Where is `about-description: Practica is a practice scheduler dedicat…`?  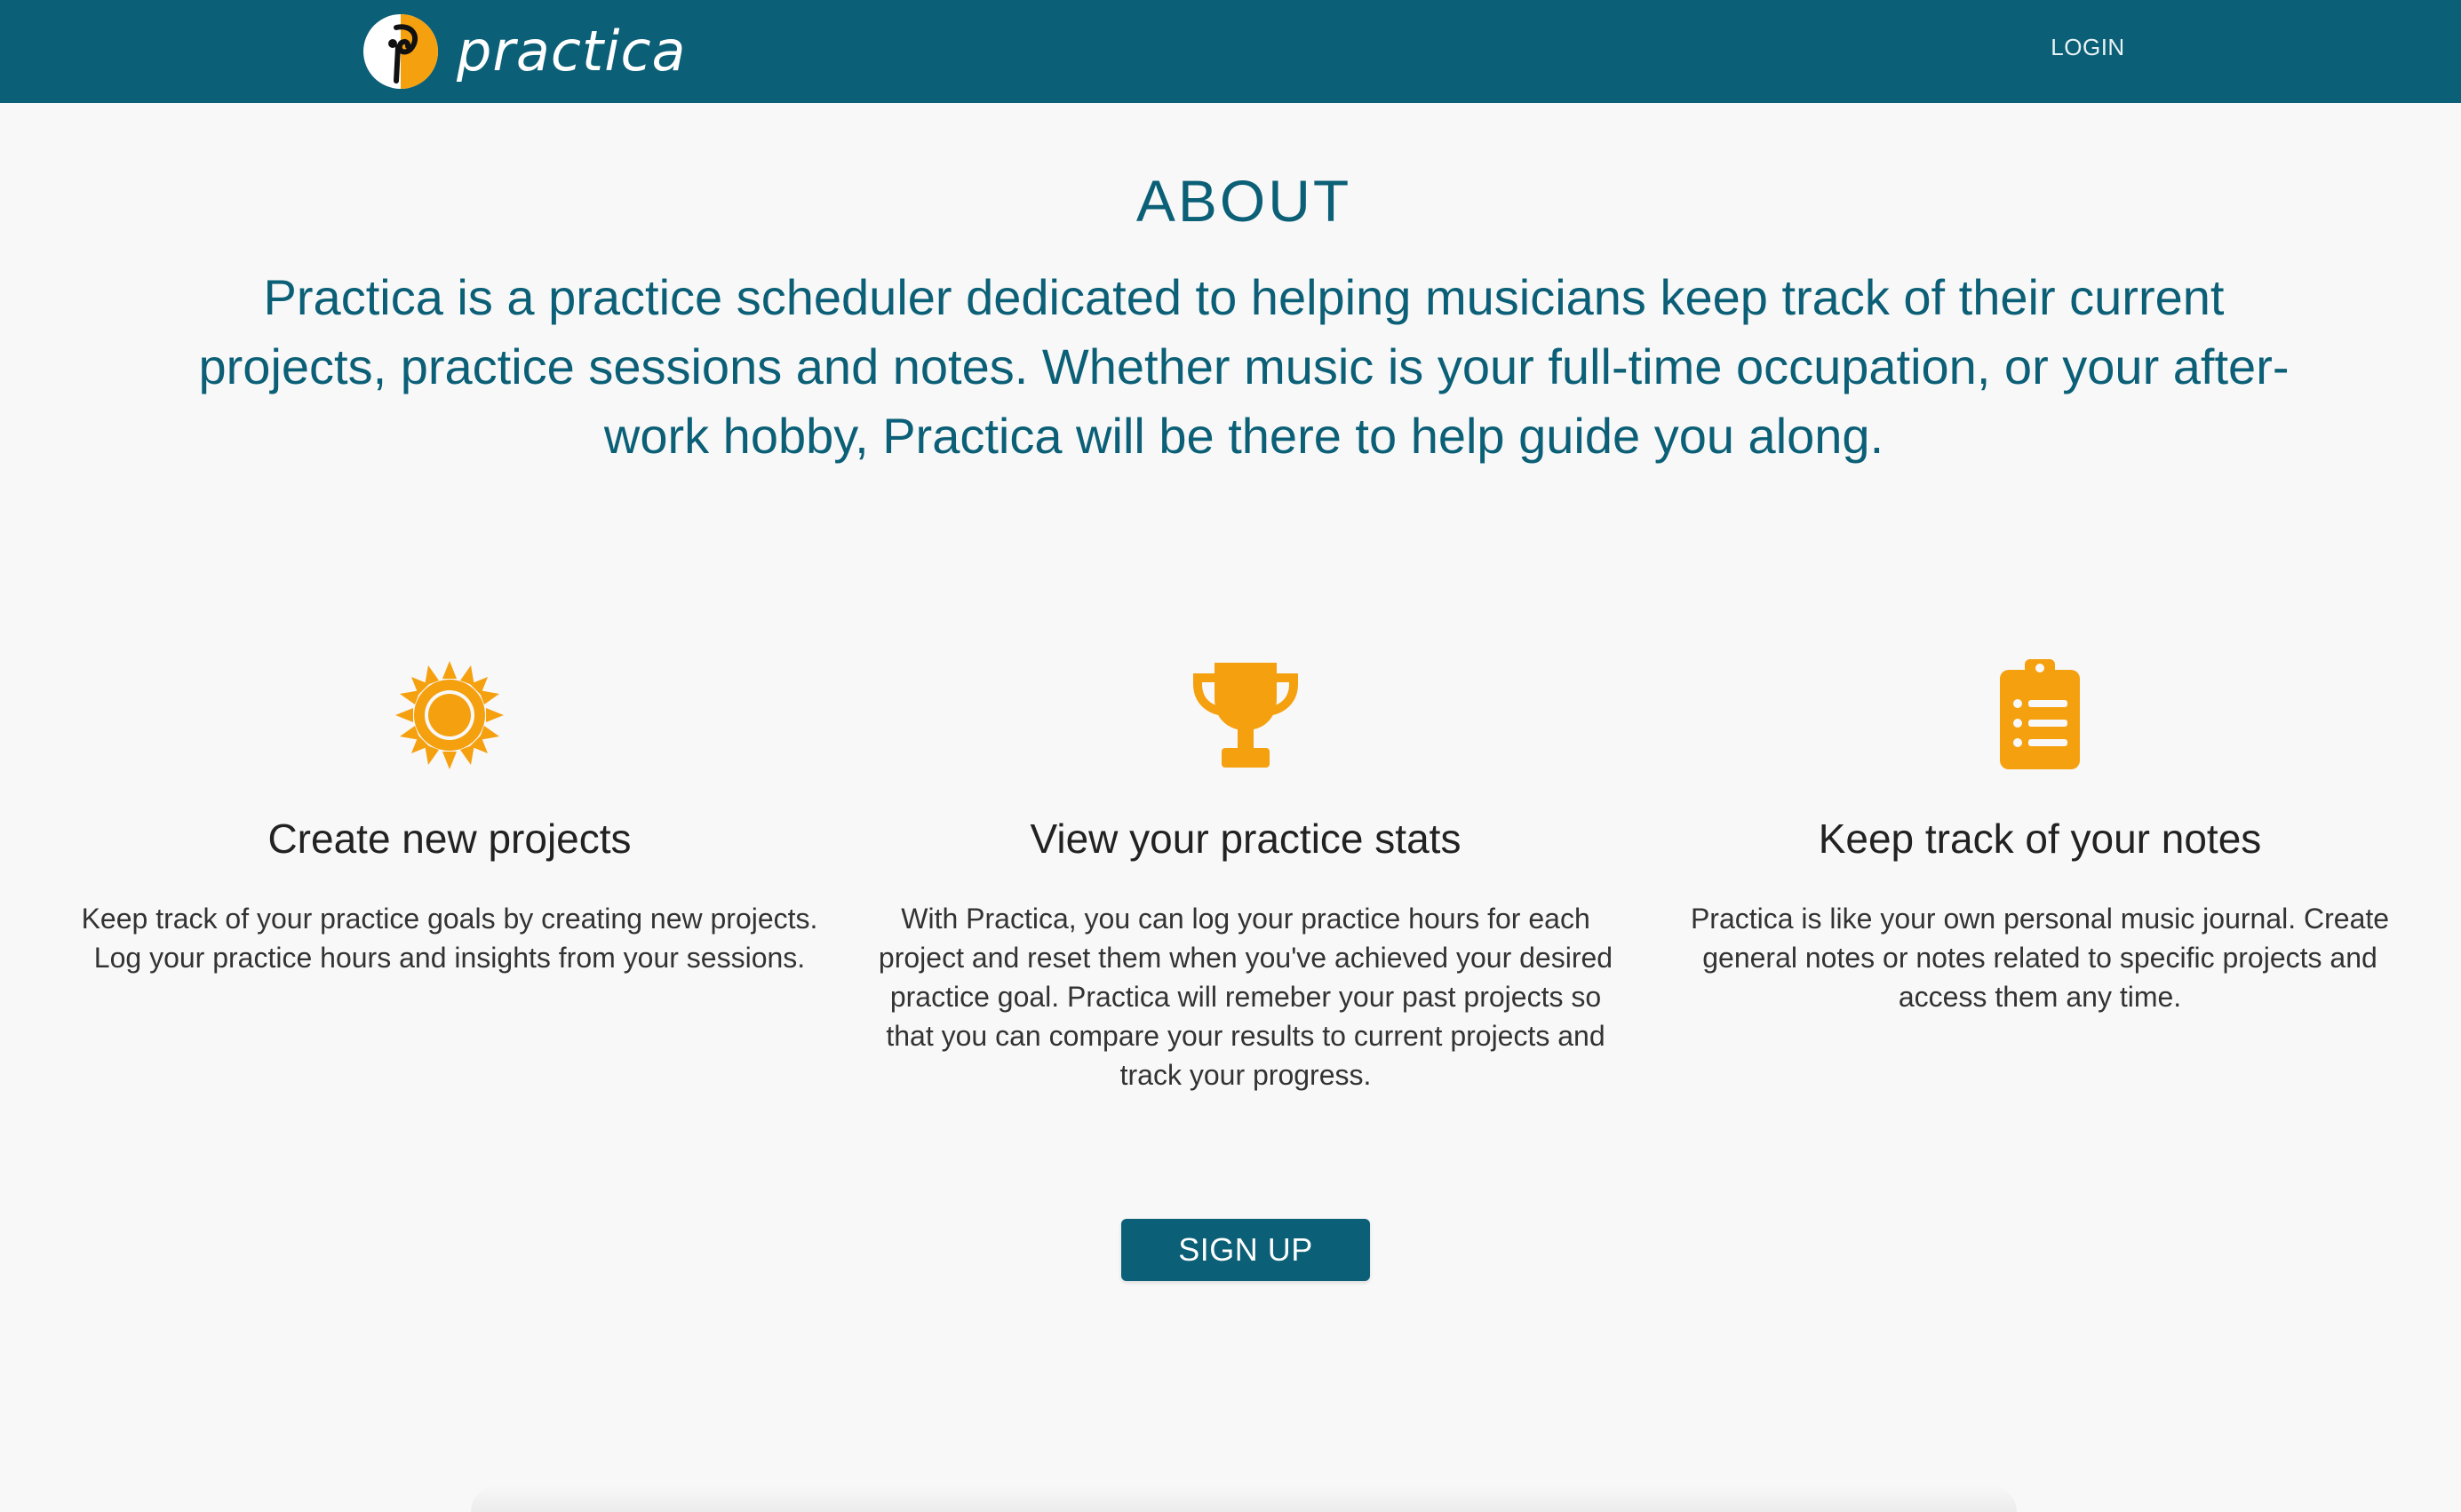
about-description: Practica is a practice scheduler dedicat… is located at coordinates (1244, 366).